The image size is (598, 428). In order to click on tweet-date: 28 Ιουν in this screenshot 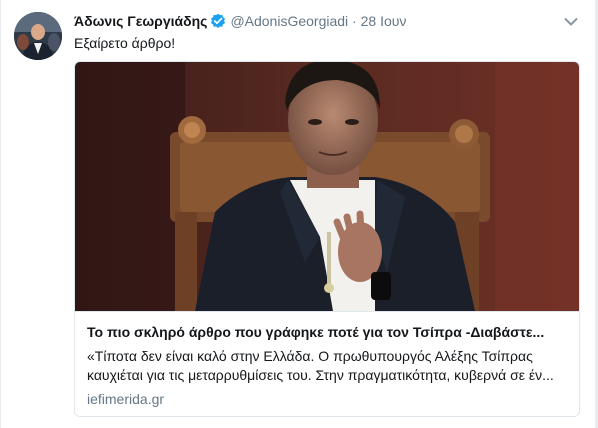, I will do `click(384, 21)`.